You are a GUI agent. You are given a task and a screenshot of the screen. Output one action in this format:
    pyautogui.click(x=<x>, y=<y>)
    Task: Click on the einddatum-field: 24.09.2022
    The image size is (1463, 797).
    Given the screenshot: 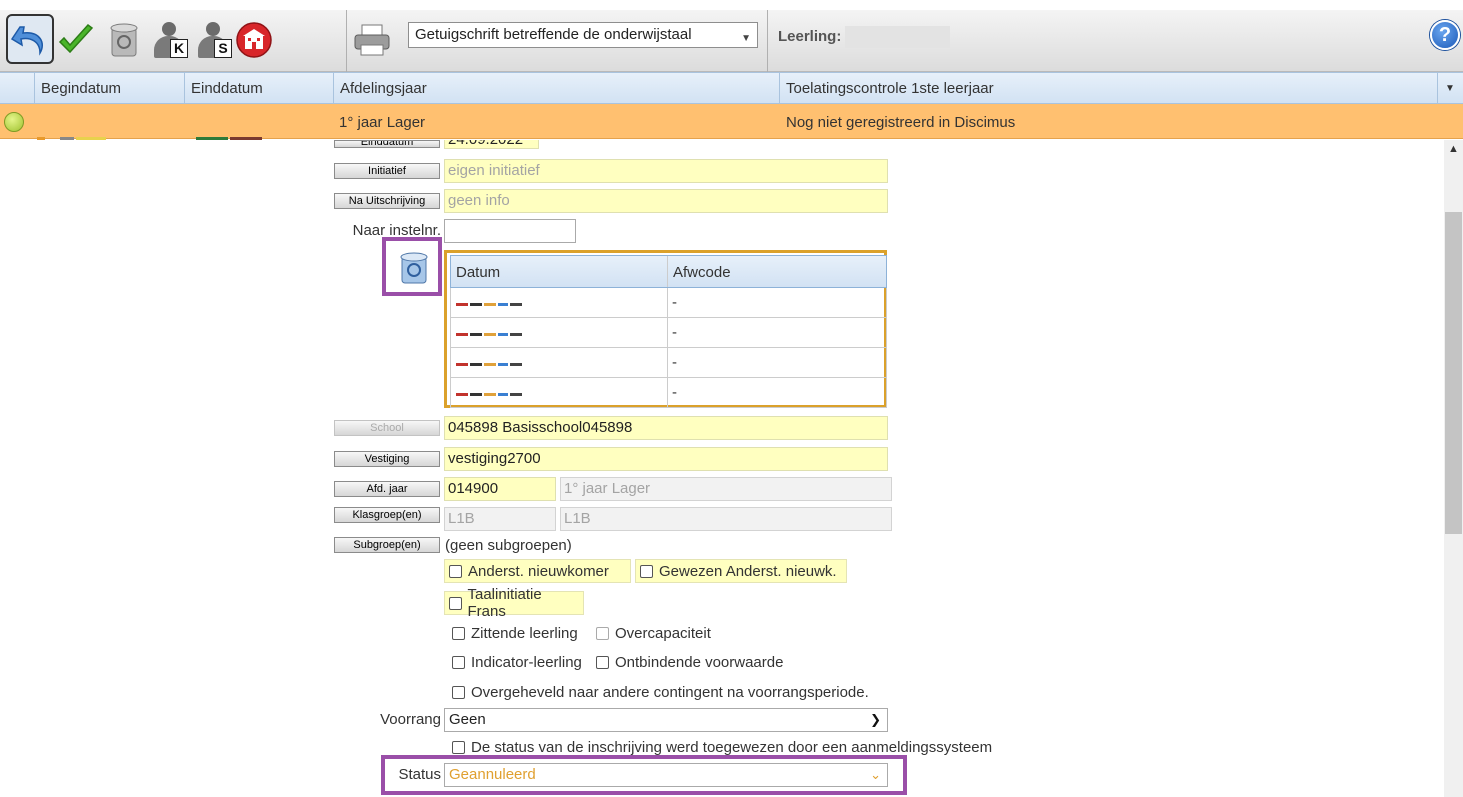 What is the action you would take?
    pyautogui.click(x=491, y=144)
    